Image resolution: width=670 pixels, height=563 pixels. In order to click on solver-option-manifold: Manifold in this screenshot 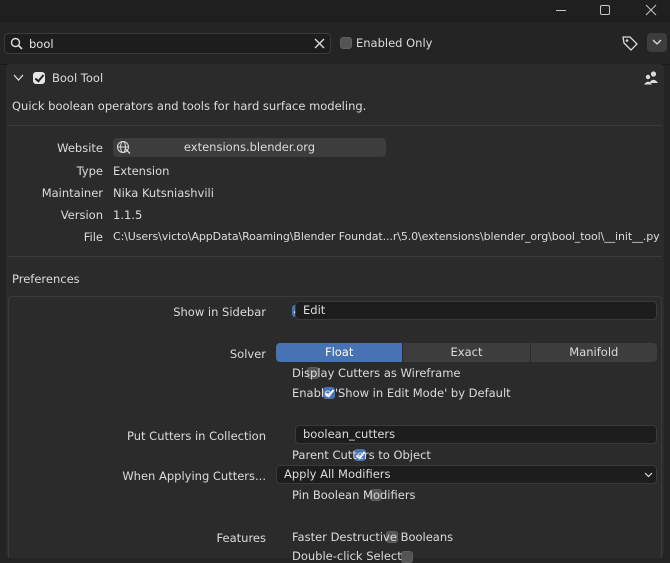, I will do `click(593, 352)`.